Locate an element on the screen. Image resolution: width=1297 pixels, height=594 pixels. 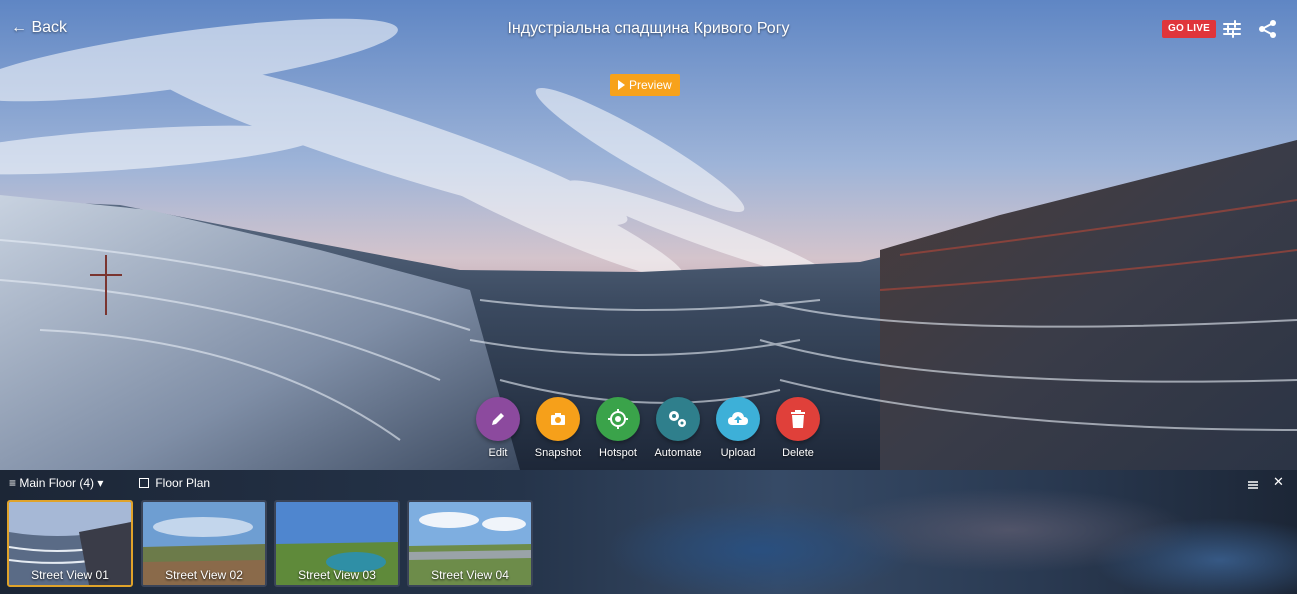
preview-label: Preview is located at coordinates (650, 85).